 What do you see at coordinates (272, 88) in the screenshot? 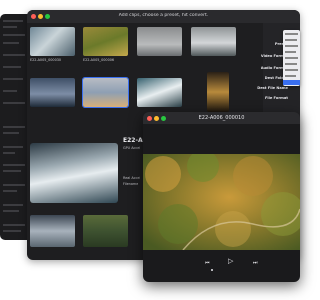
I see `dest-file-name-label: Dest File Name` at bounding box center [272, 88].